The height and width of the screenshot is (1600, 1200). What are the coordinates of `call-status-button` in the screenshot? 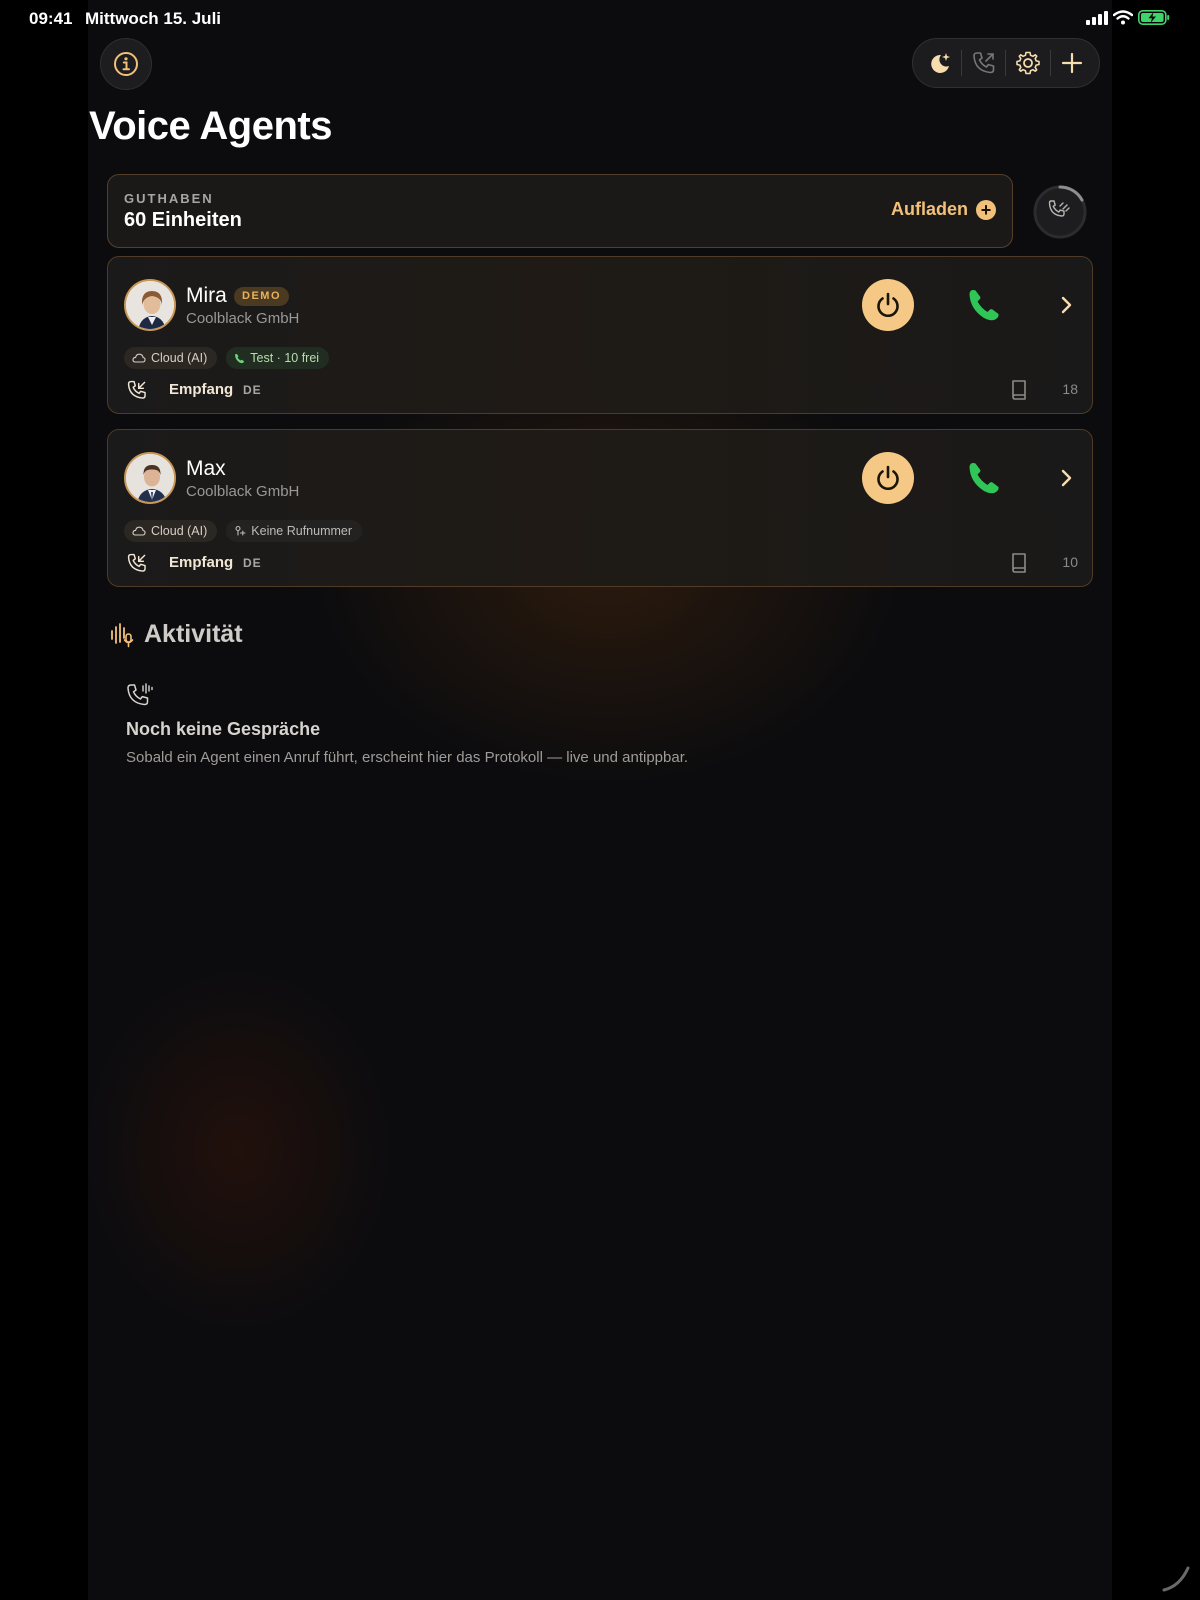 It's located at (1060, 212).